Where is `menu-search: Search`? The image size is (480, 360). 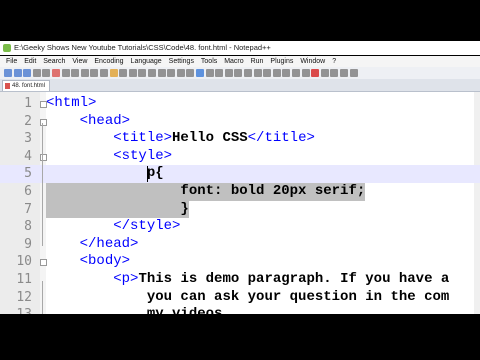 menu-search: Search is located at coordinates (54, 61).